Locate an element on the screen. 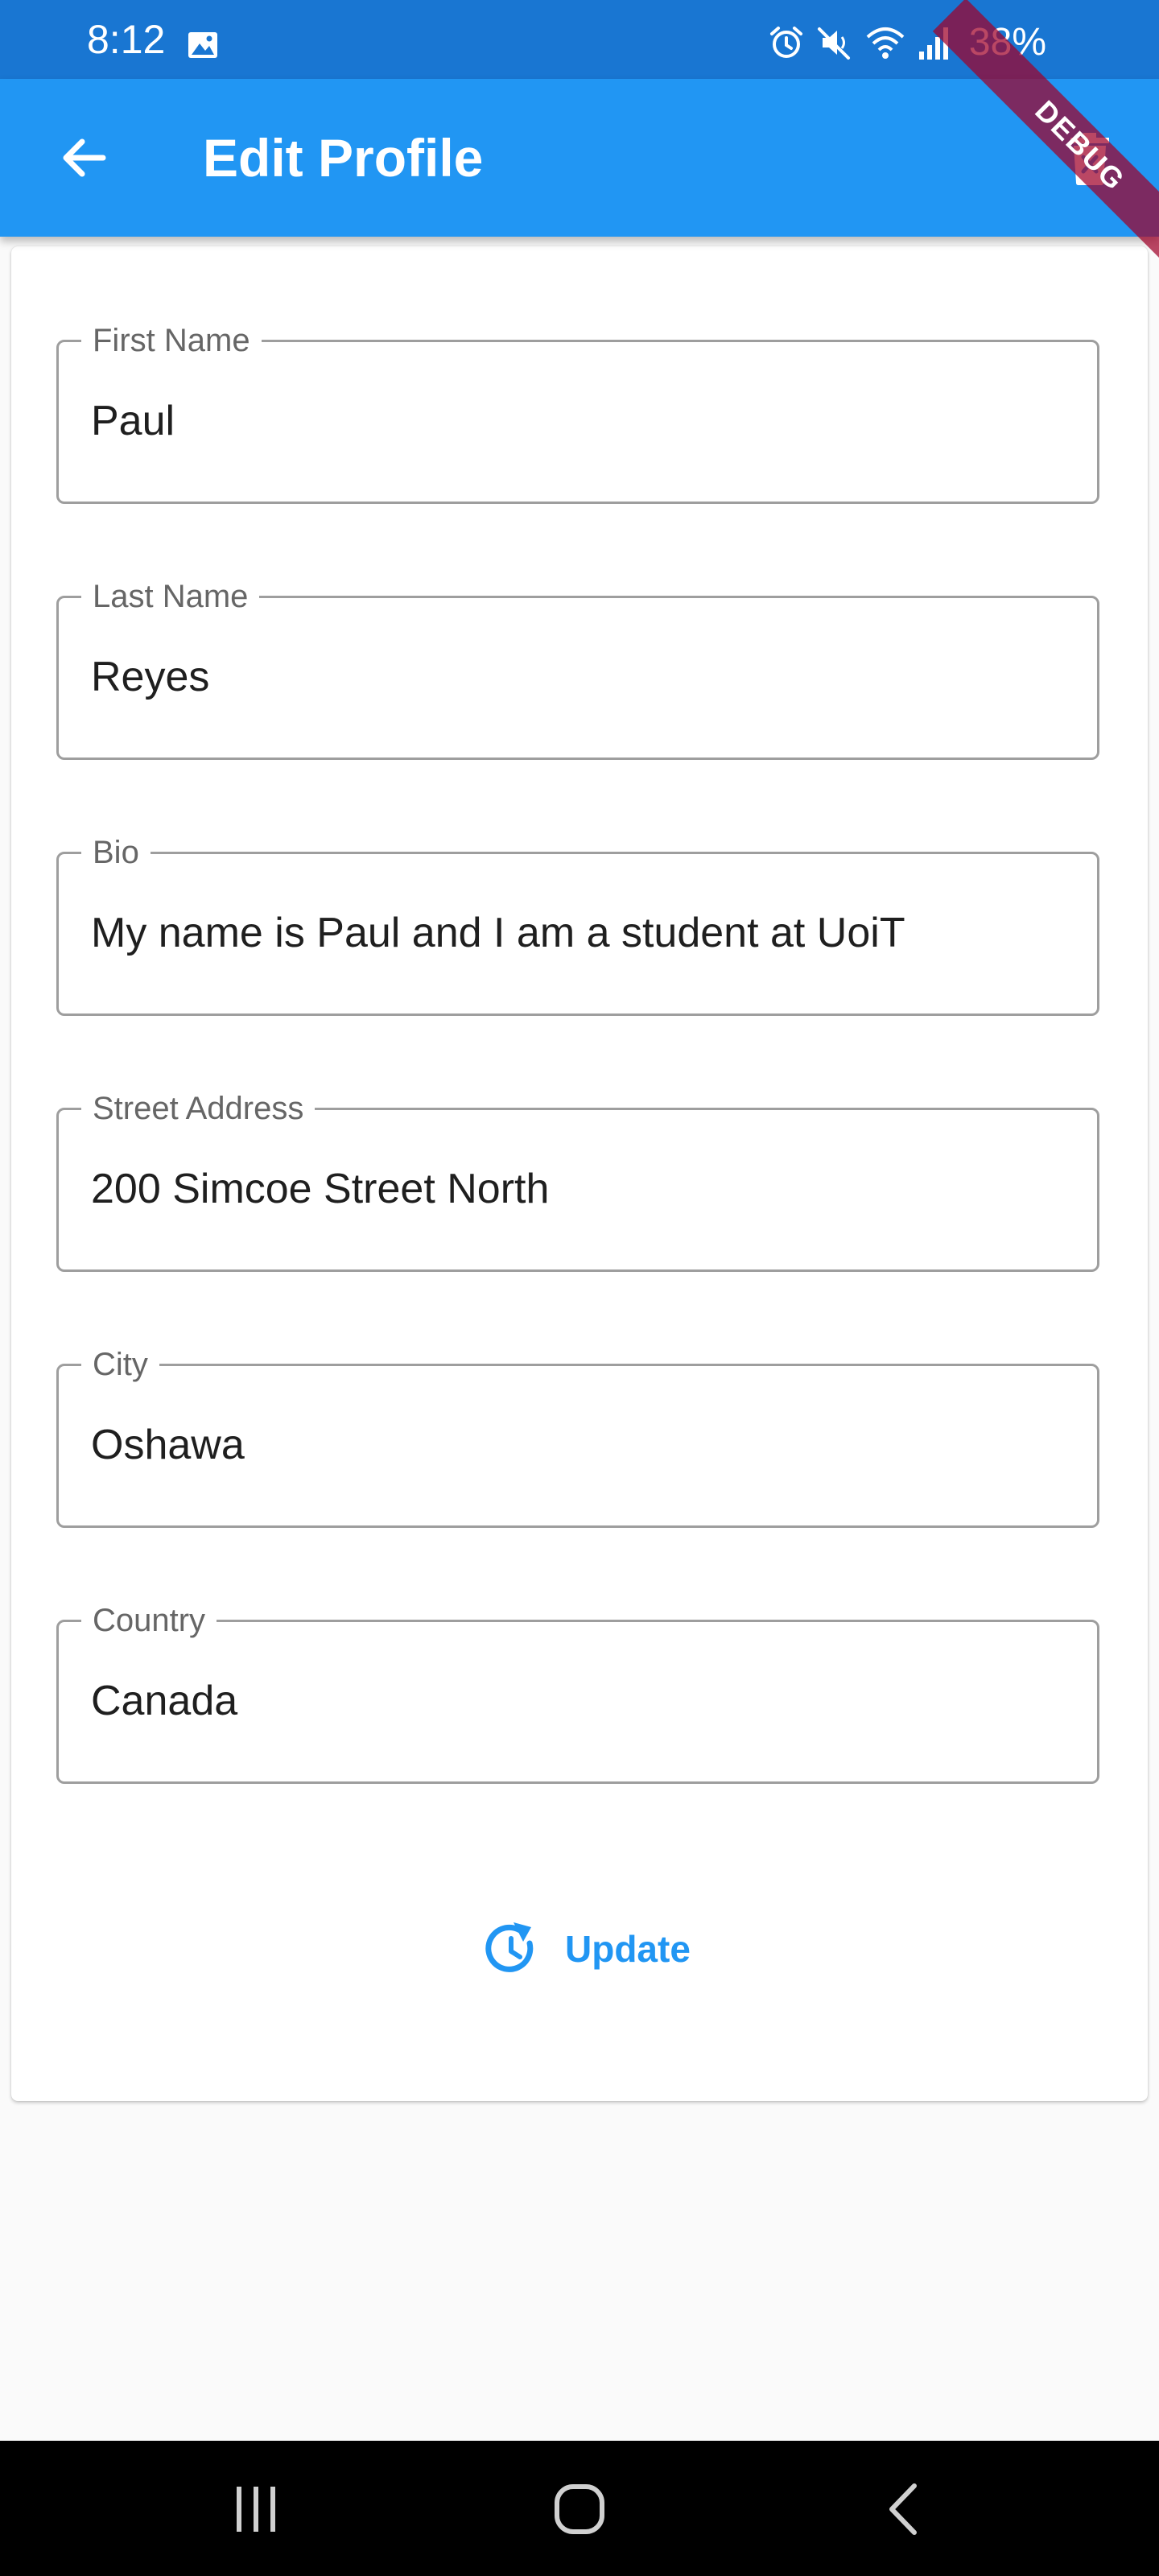 The height and width of the screenshot is (2576, 1159). update-button: Update is located at coordinates (586, 1949).